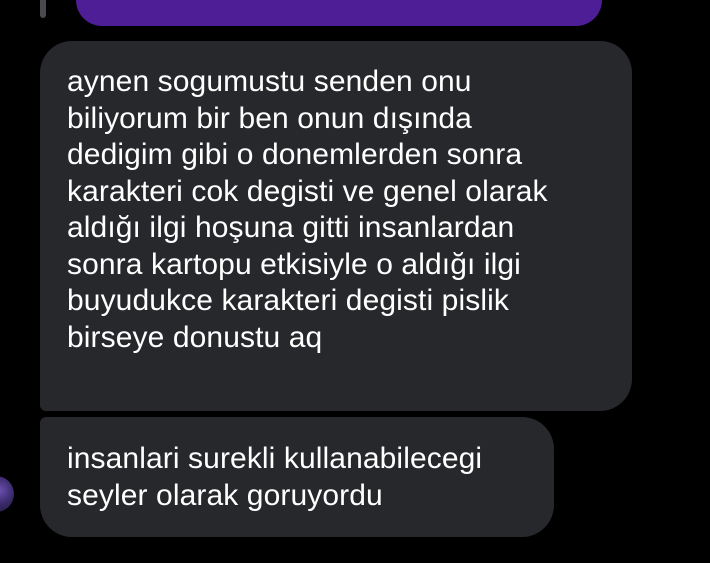 The width and height of the screenshot is (710, 563). Describe the element at coordinates (339, 13) in the screenshot. I see `sent-message-bubble` at that location.